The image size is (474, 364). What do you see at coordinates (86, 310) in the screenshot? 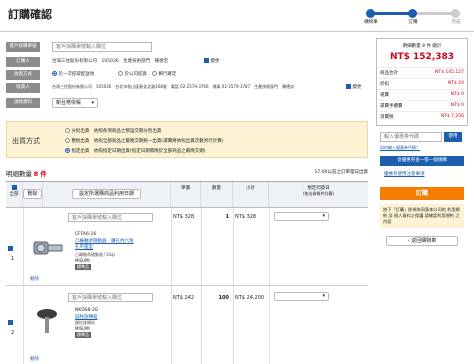
I see `part-number: NKDS6-20` at bounding box center [86, 310].